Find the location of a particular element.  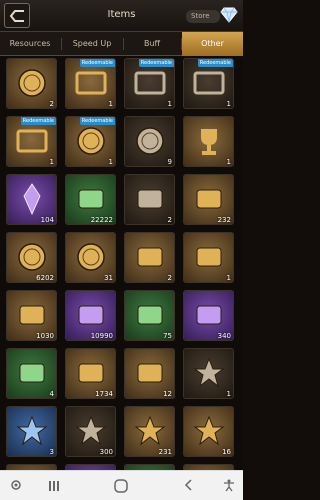

crystal-orb-icon is located at coordinates (91, 141).